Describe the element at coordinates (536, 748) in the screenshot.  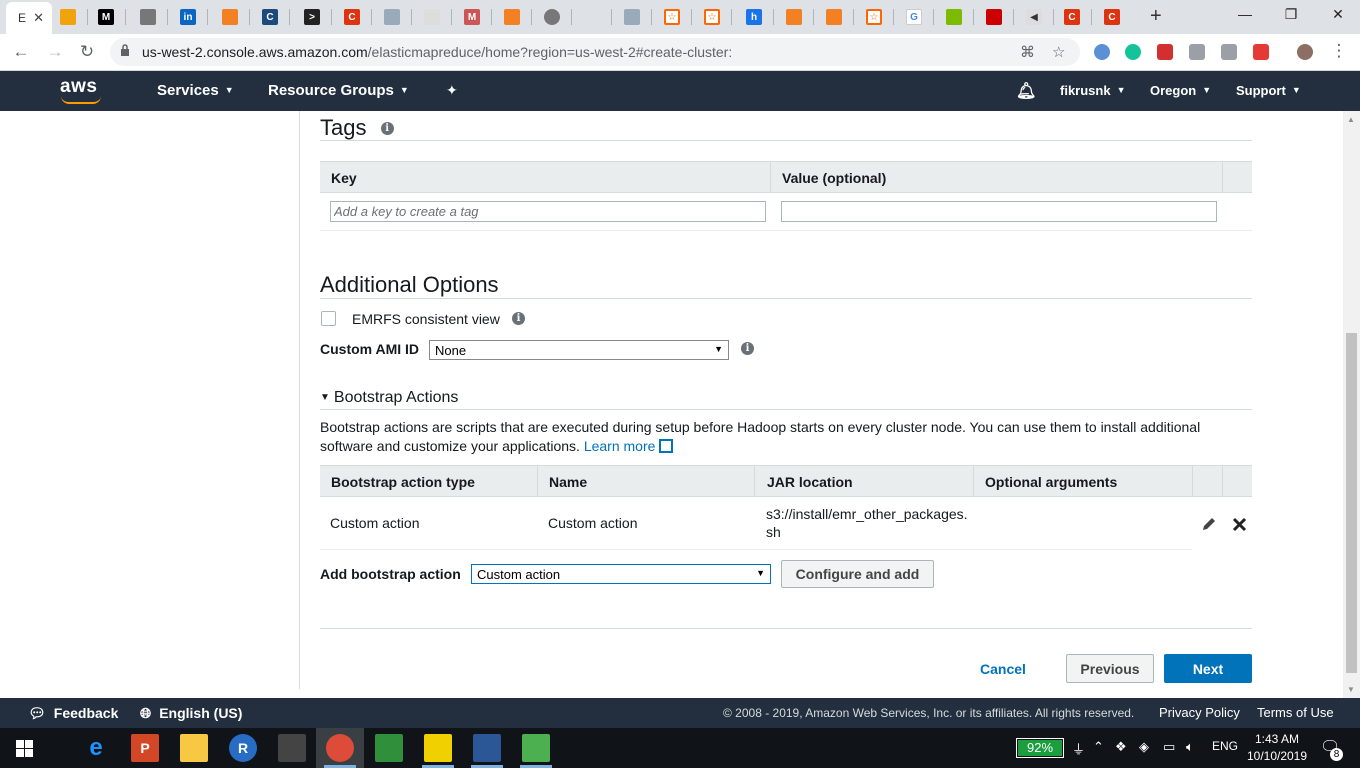
I see `notepad-plus-icon` at that location.